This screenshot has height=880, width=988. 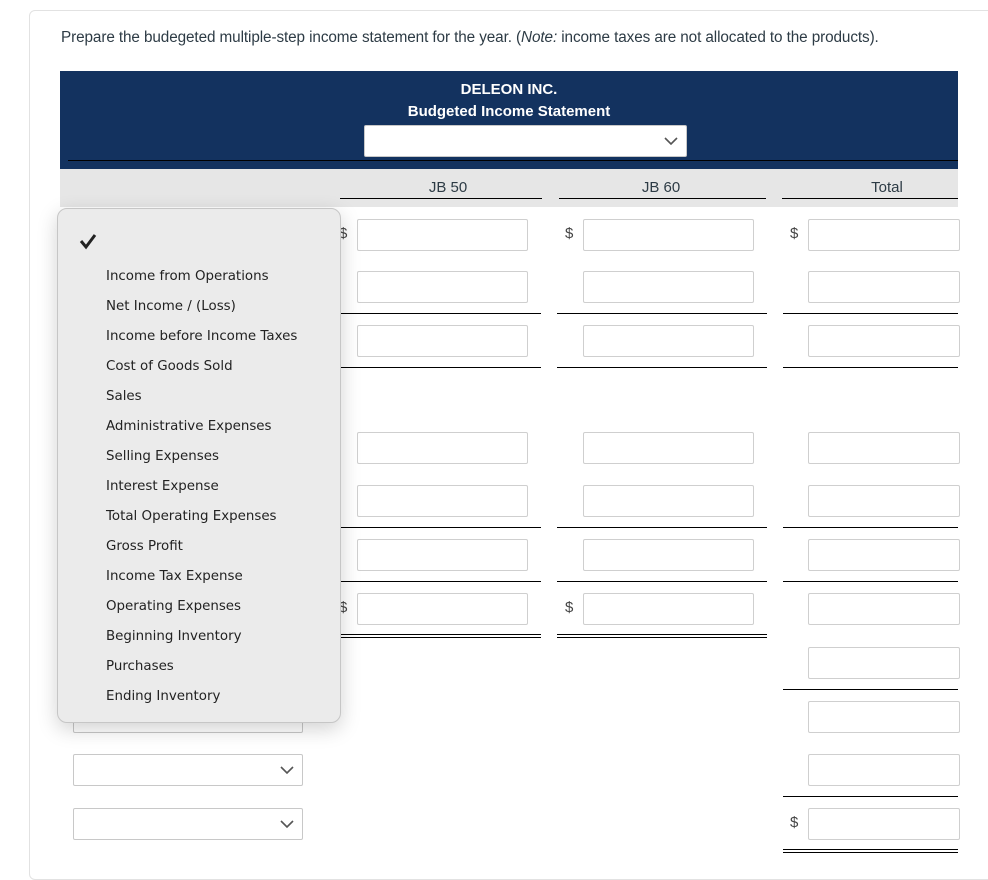 I want to click on dropdown-option: Operating Expenses, so click(x=173, y=606).